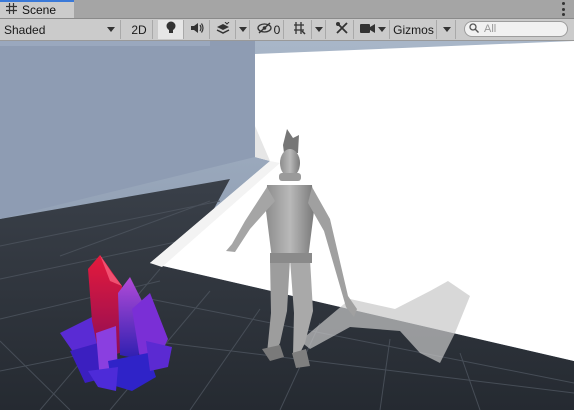  I want to click on toggle-2d-button: 2D, so click(139, 29).